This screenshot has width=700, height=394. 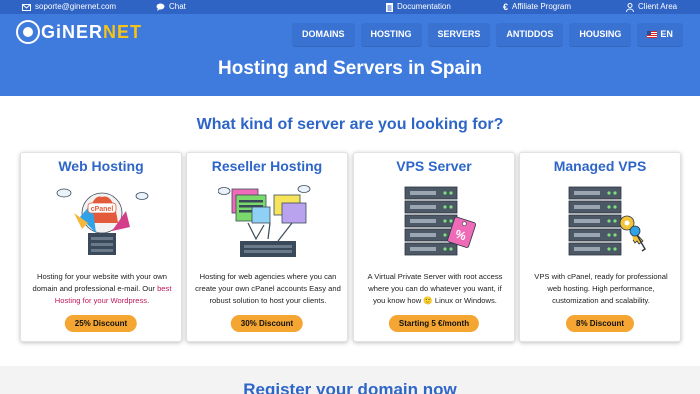 I want to click on discount-badge: 8% Discount, so click(x=600, y=323).